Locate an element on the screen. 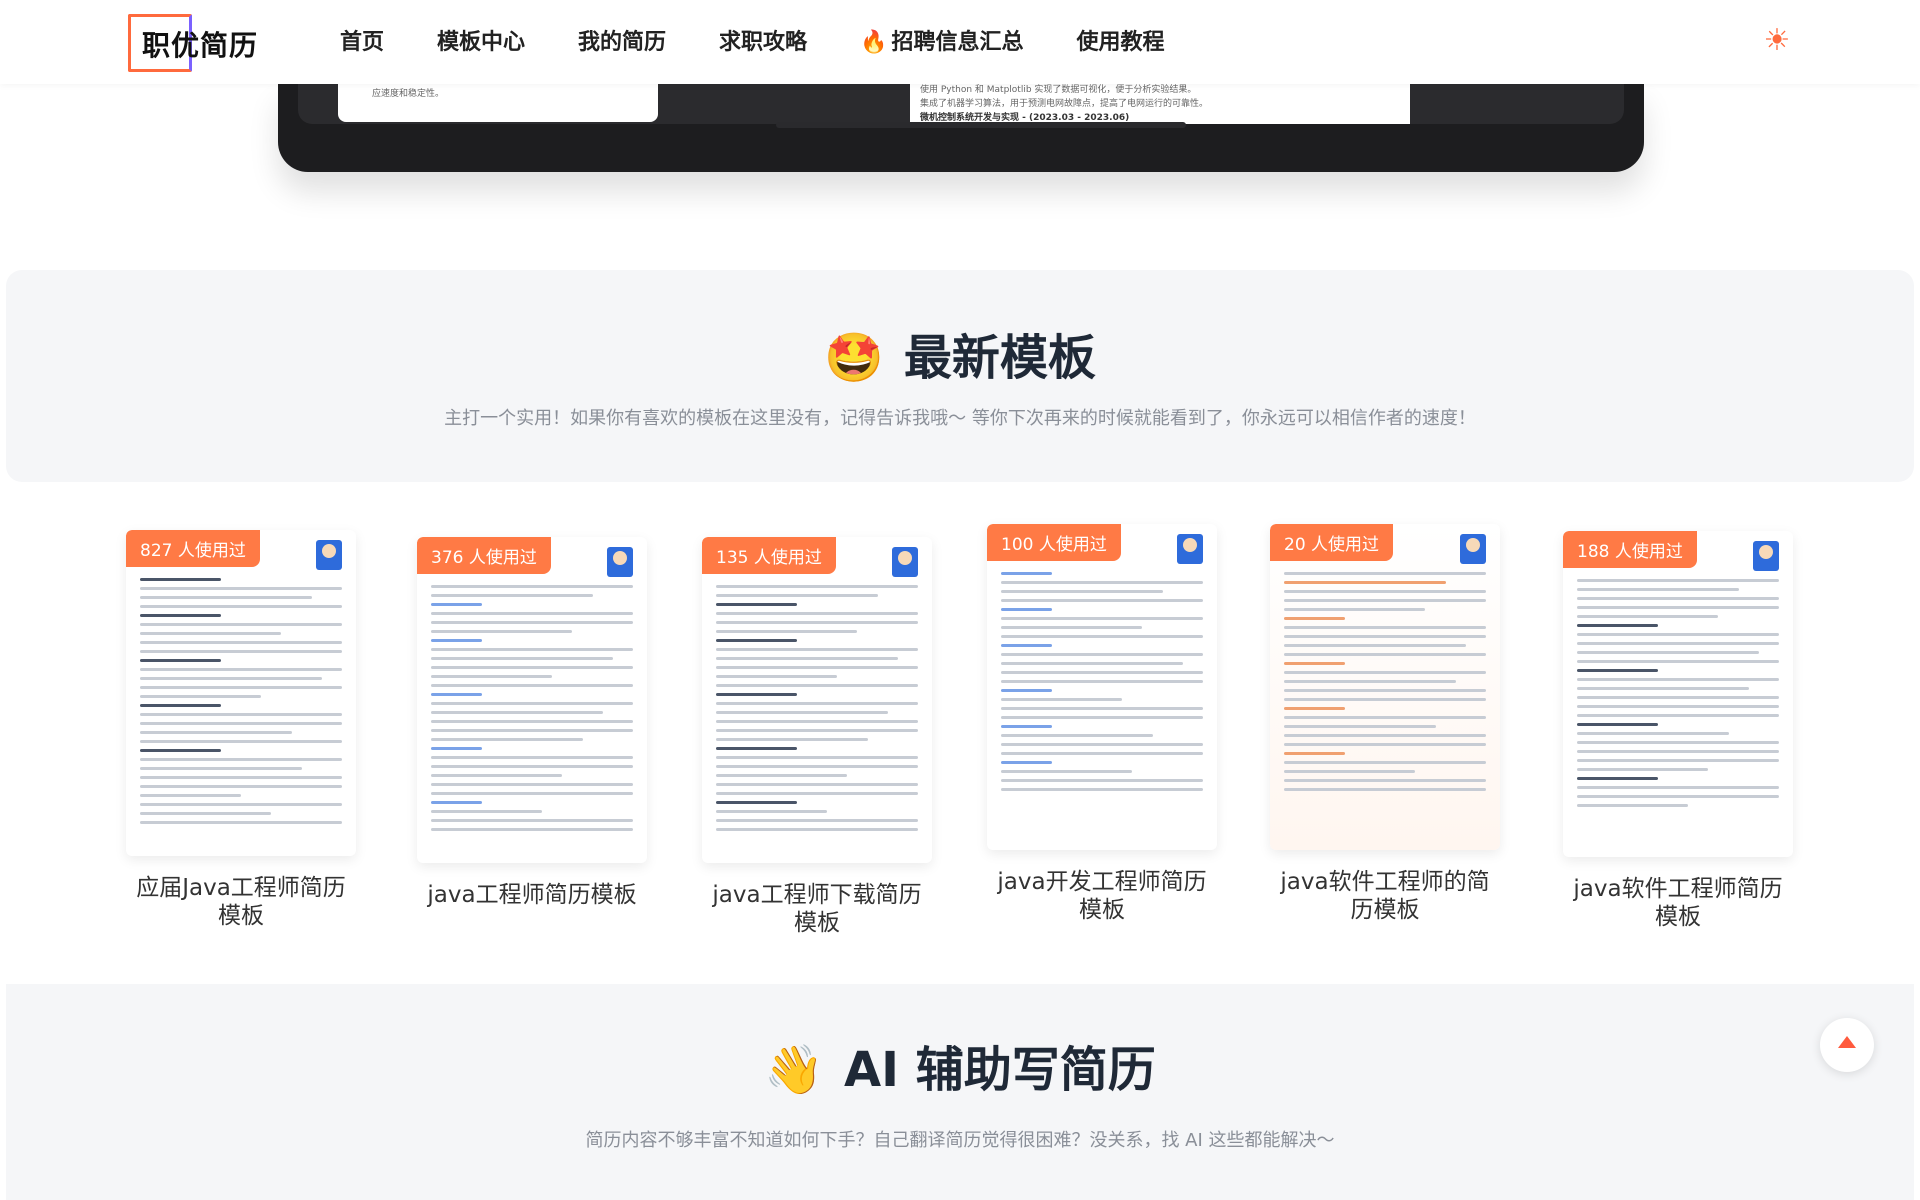  template-card: 135 人使用过 java工程师下载简历模板 is located at coordinates (817, 737).